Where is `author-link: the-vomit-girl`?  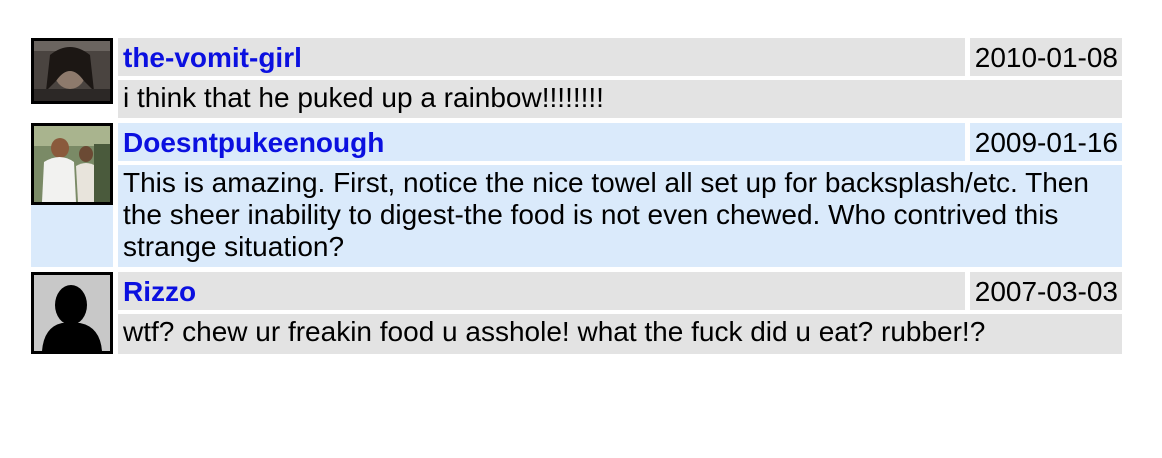
author-link: the-vomit-girl is located at coordinates (541, 57).